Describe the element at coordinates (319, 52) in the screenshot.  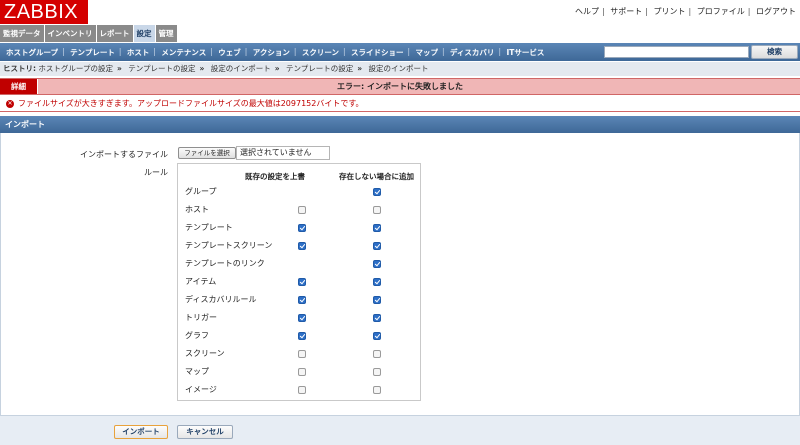
I see `submenu-screens: スクリーン` at that location.